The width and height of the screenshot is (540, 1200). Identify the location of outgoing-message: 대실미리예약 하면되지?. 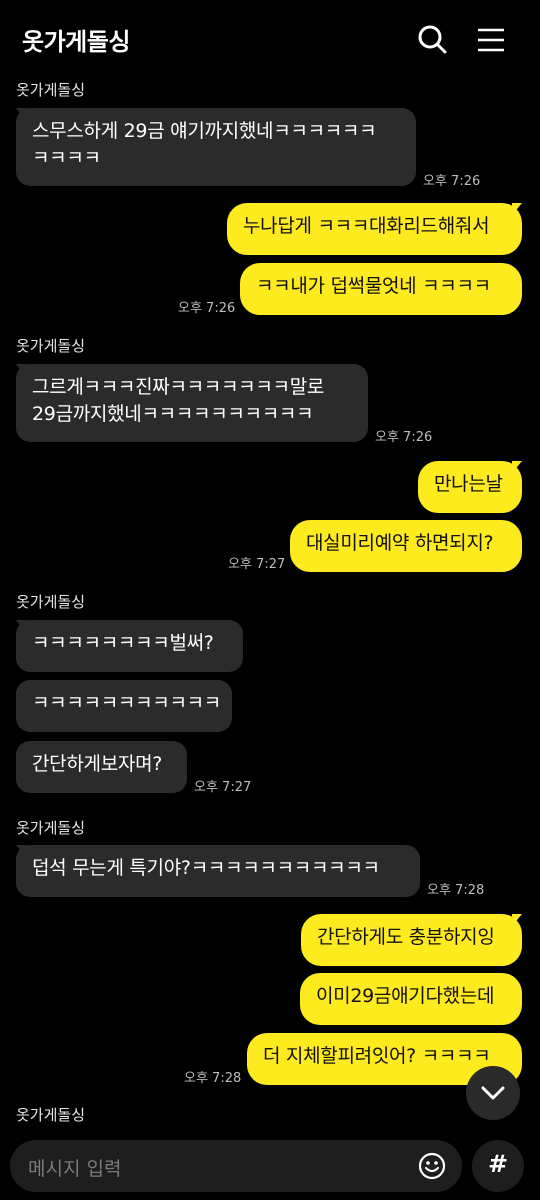
(406, 546).